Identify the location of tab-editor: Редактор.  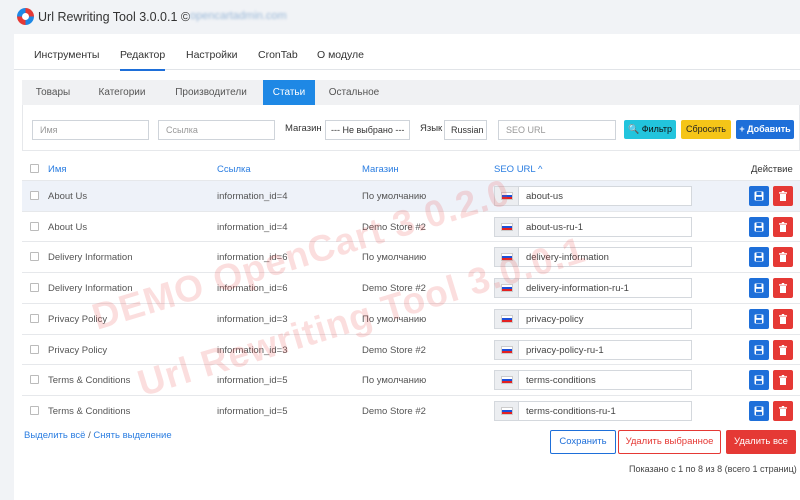
(143, 60).